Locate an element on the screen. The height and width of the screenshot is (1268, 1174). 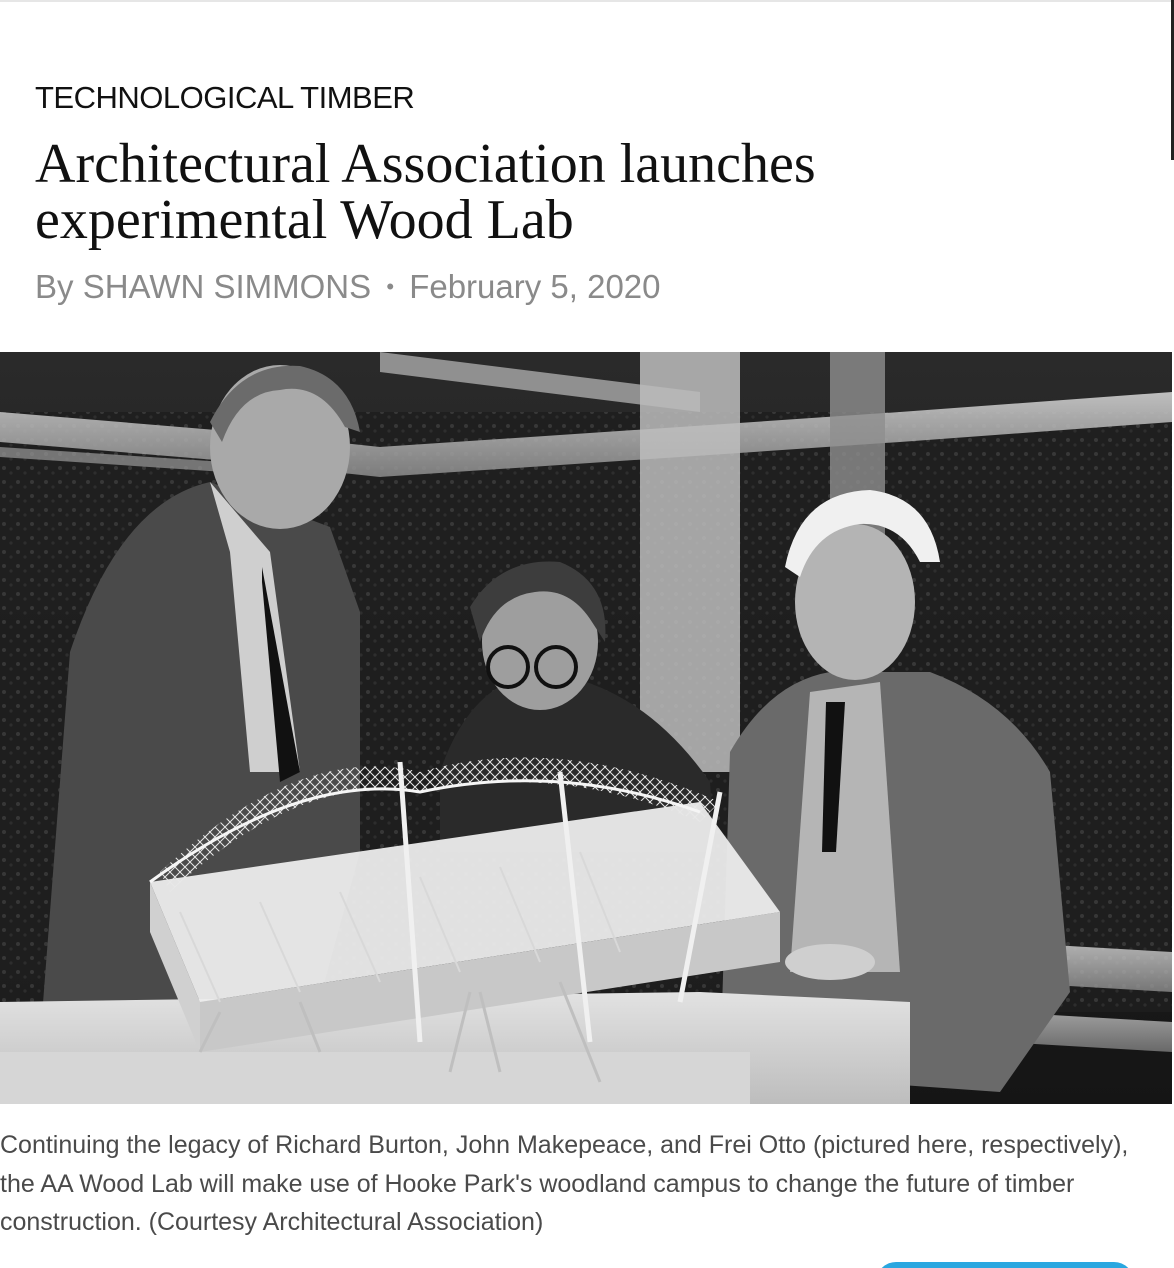
article-byline: By SHAWN SIMMONS • February 5, 2020 is located at coordinates (348, 287).